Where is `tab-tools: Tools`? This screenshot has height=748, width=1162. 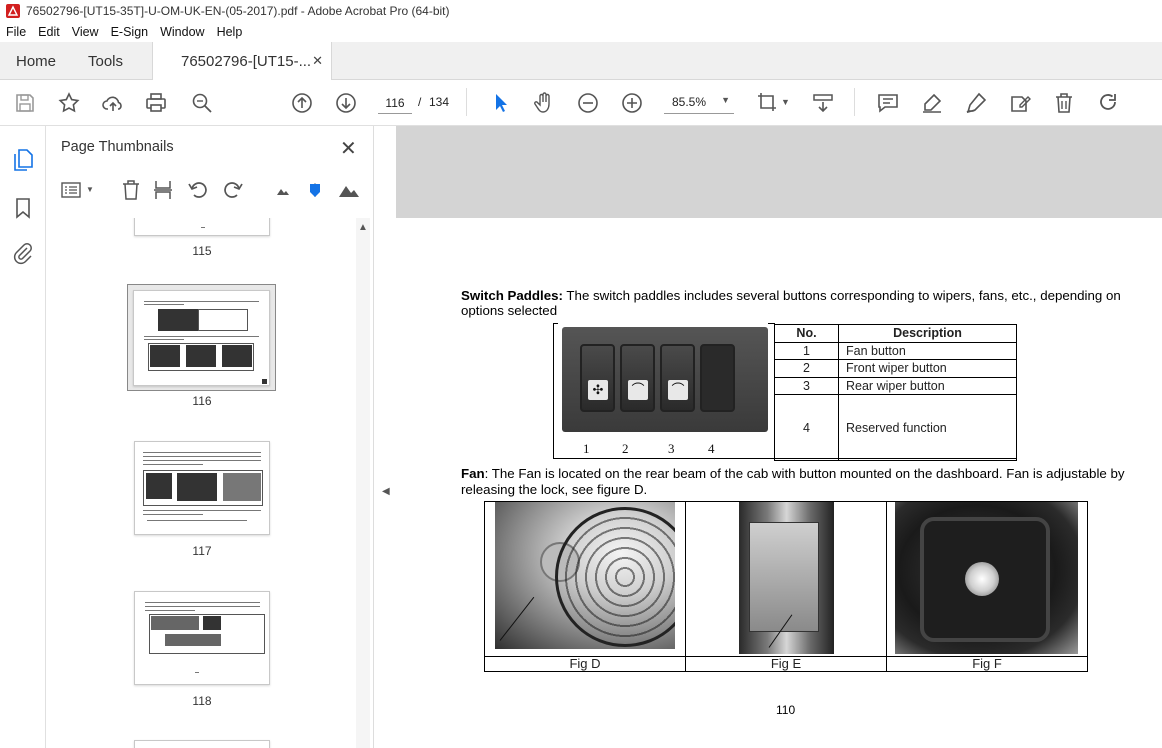
tab-tools: Tools is located at coordinates (105, 61).